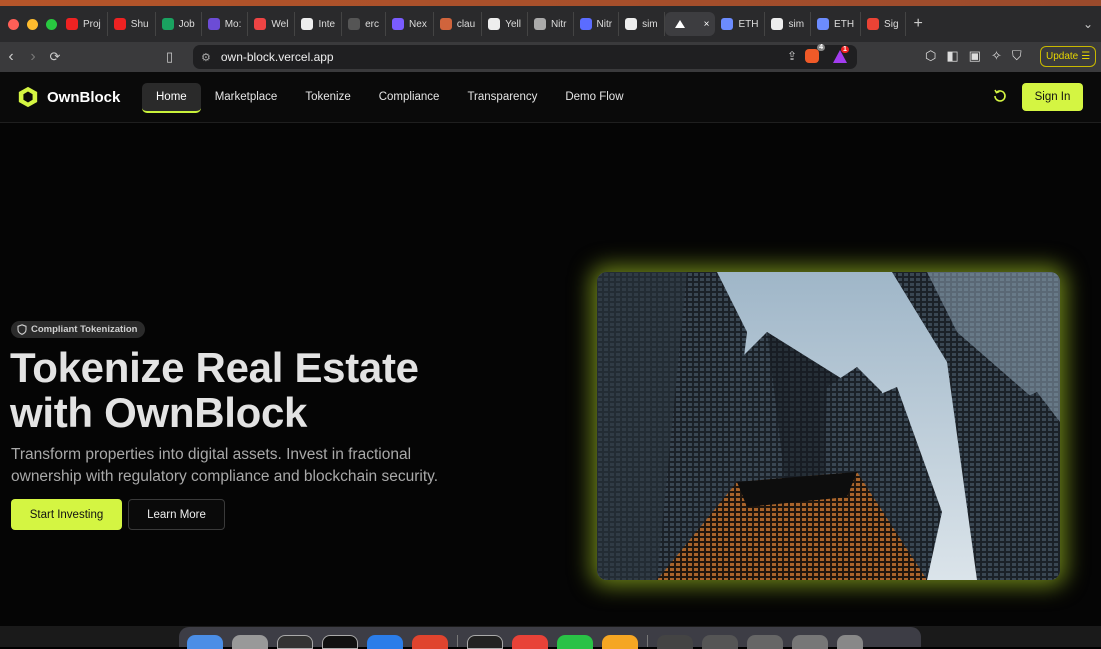 This screenshot has height=649, width=1101. What do you see at coordinates (280, 24) in the screenshot?
I see `tab-label: Wel` at bounding box center [280, 24].